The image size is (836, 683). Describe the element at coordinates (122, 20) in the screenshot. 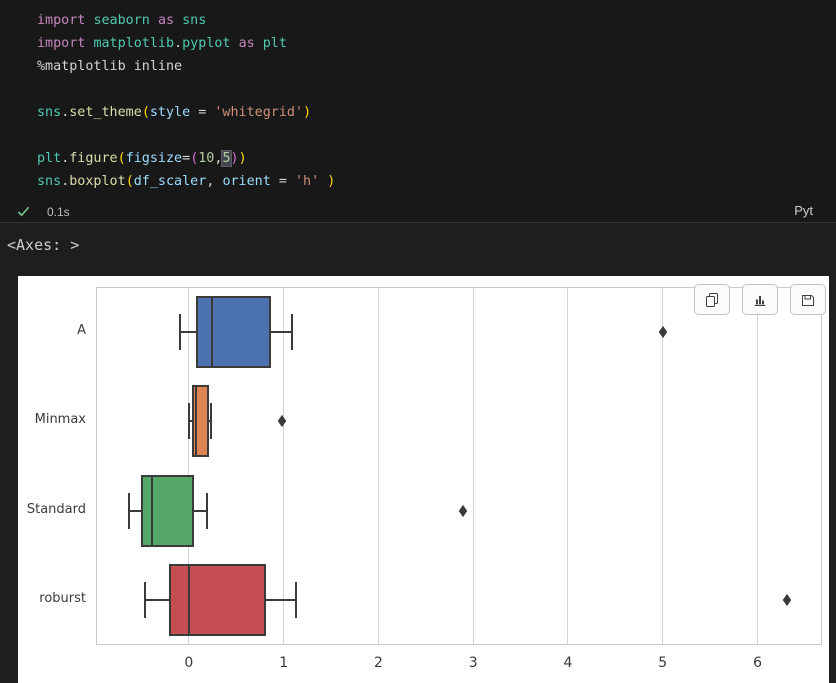

I see `code-line: import seaborn as sns` at that location.